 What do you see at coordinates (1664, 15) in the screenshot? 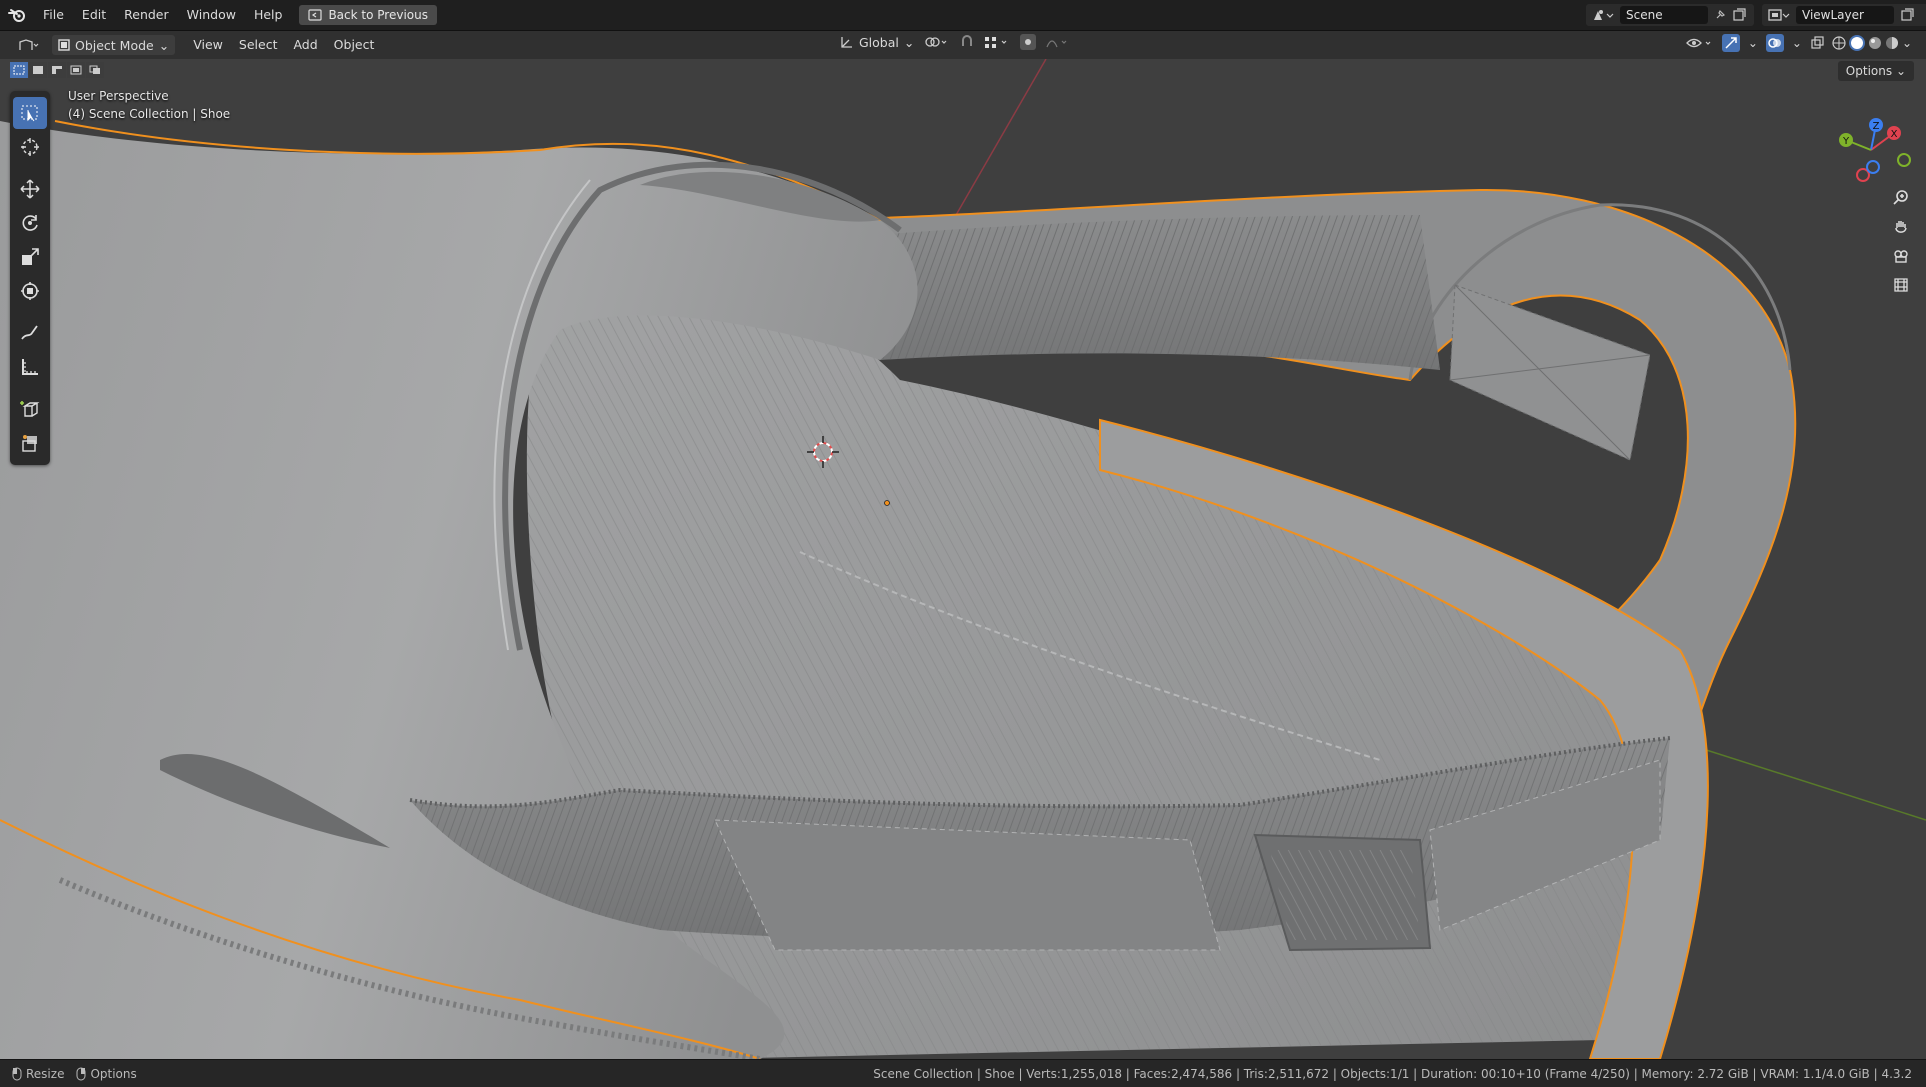
I see `scene-name-field: Scene` at bounding box center [1664, 15].